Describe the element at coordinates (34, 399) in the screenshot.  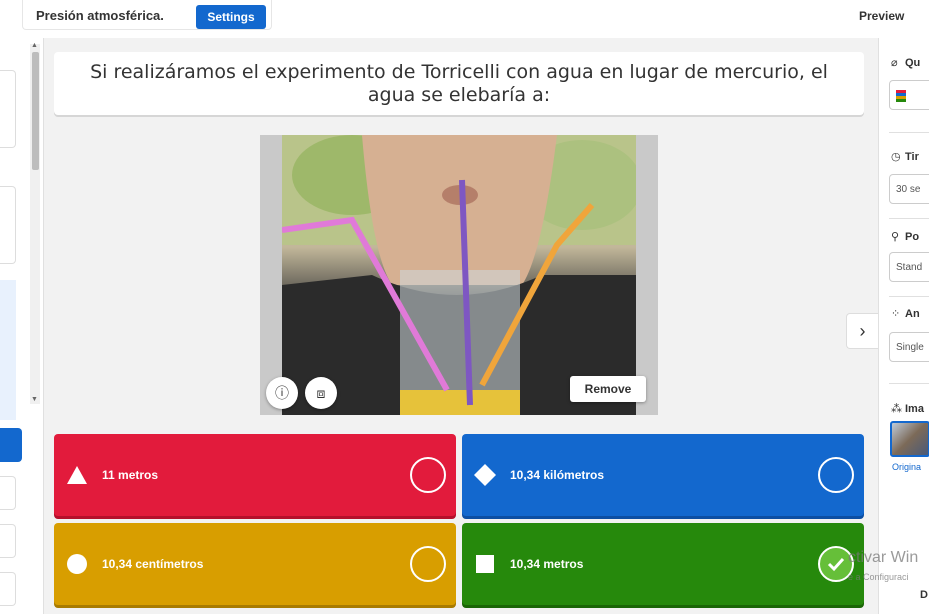
I see `scroll-down-arrow-icon: ▼` at that location.